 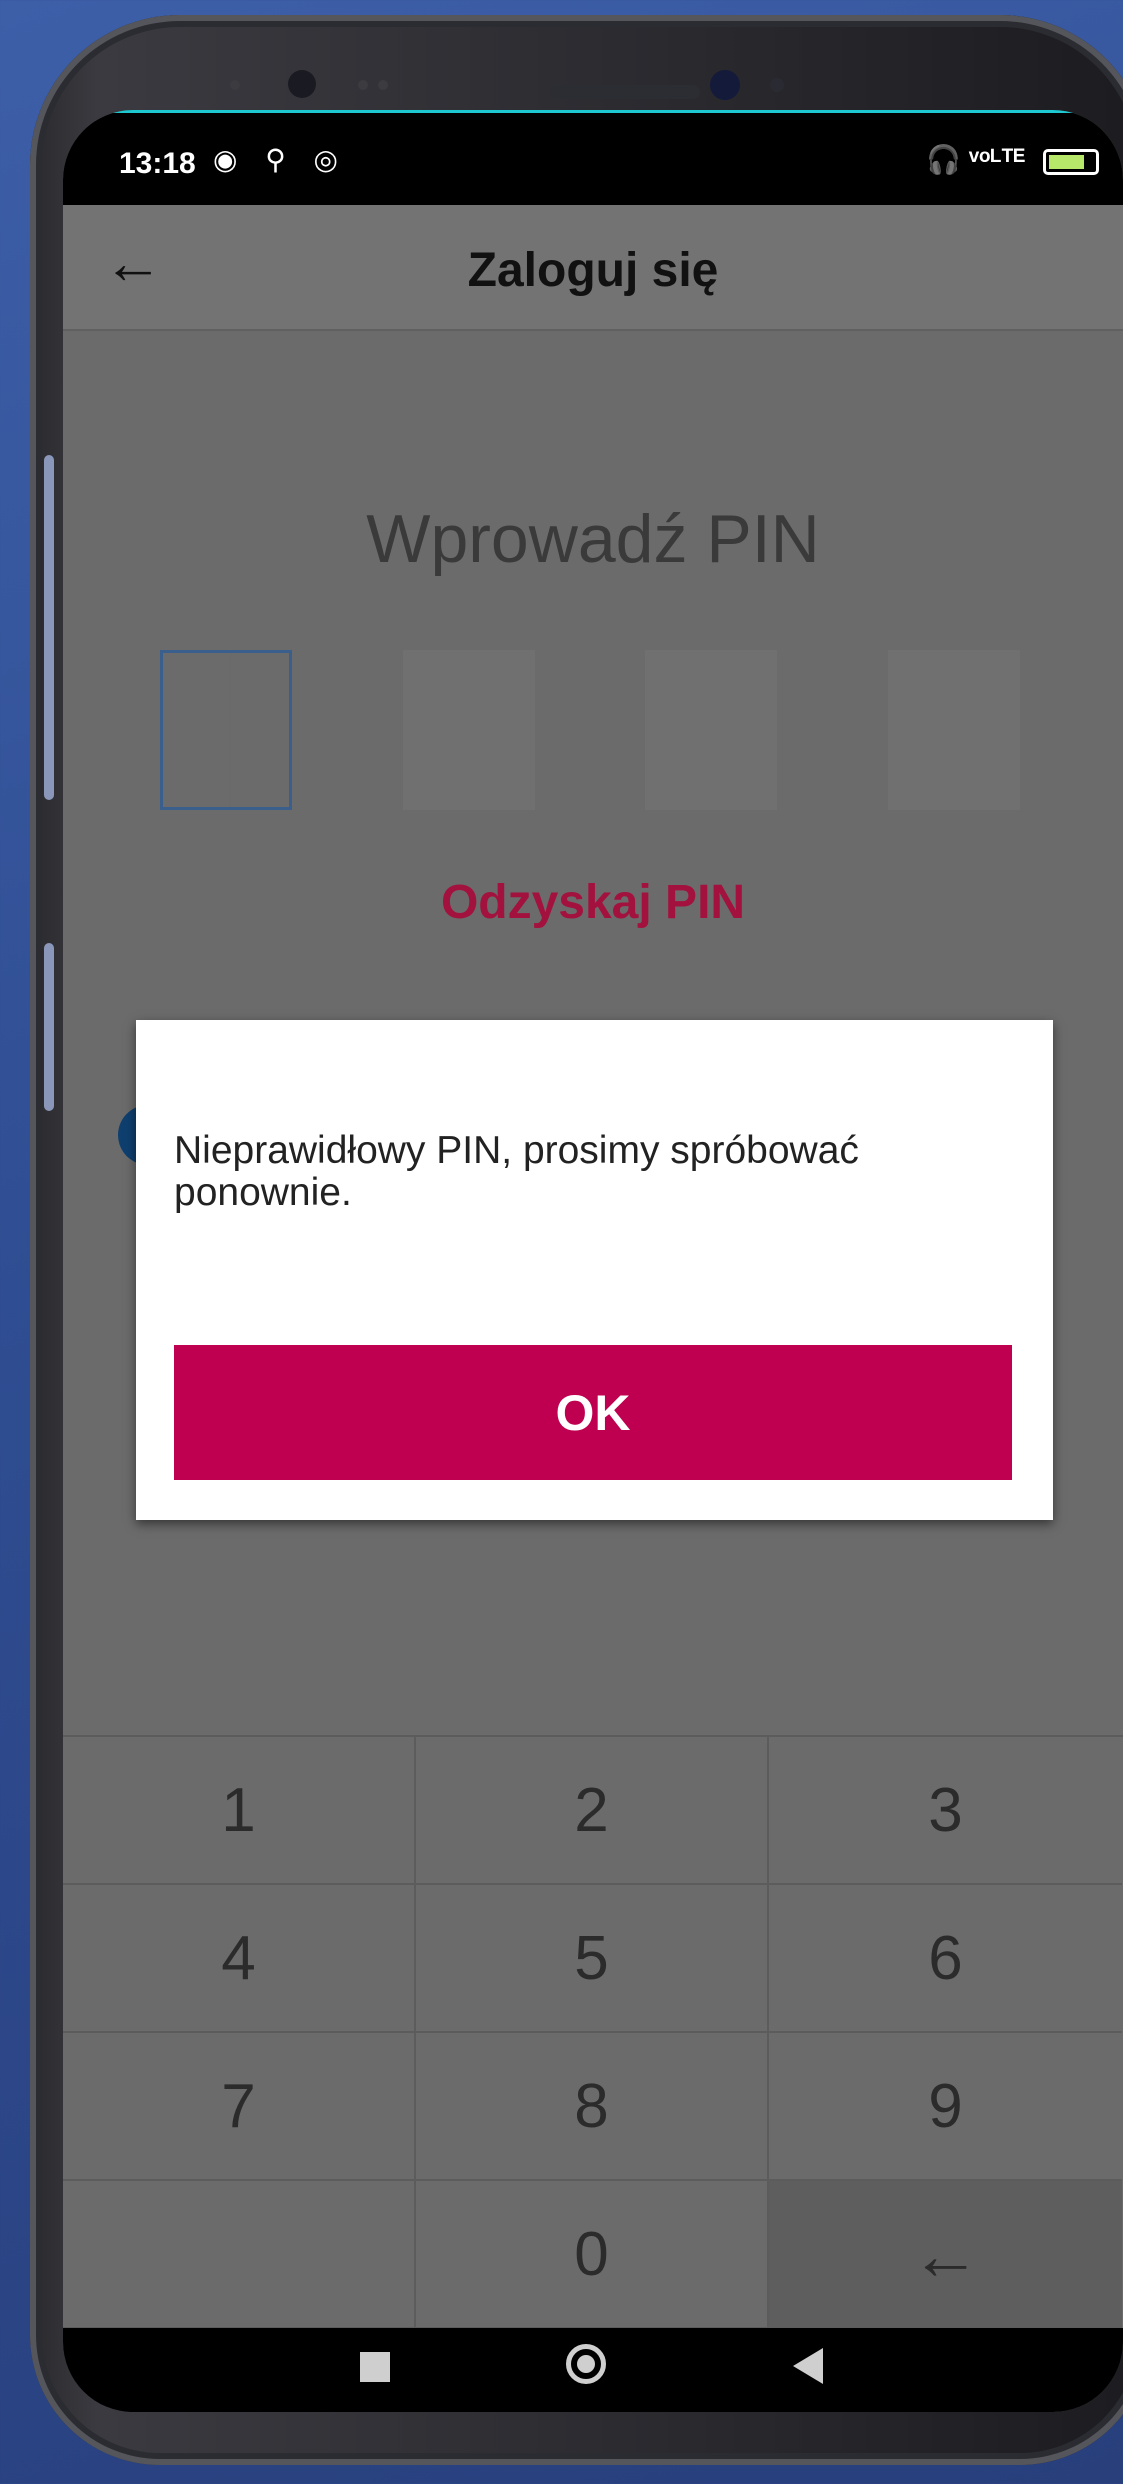 What do you see at coordinates (945, 2255) in the screenshot?
I see `backspace-key: ←` at bounding box center [945, 2255].